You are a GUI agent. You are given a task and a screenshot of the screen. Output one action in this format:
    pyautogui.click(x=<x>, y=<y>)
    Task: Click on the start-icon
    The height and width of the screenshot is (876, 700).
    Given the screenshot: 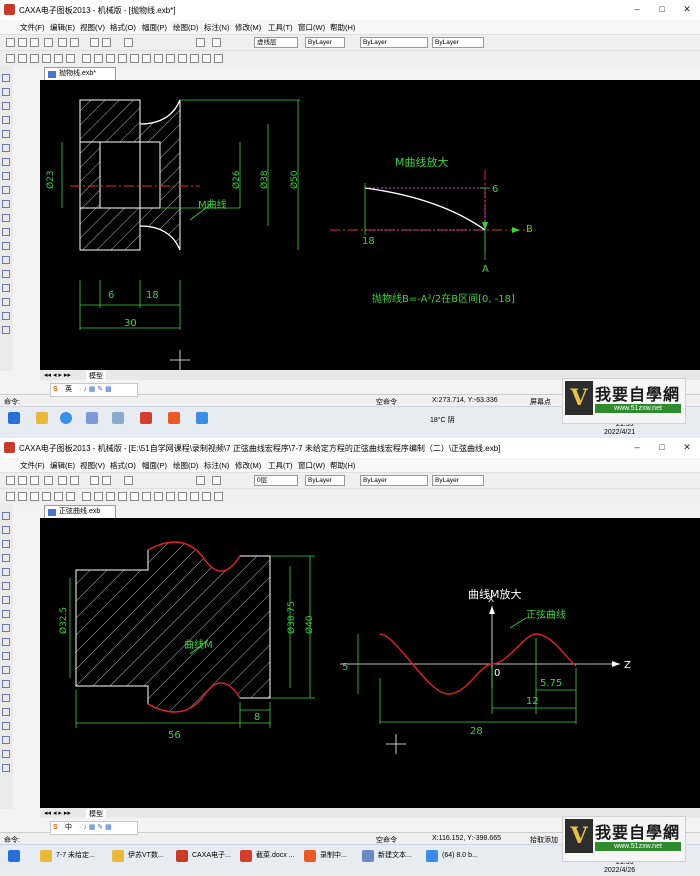 What is the action you would take?
    pyautogui.click(x=14, y=856)
    